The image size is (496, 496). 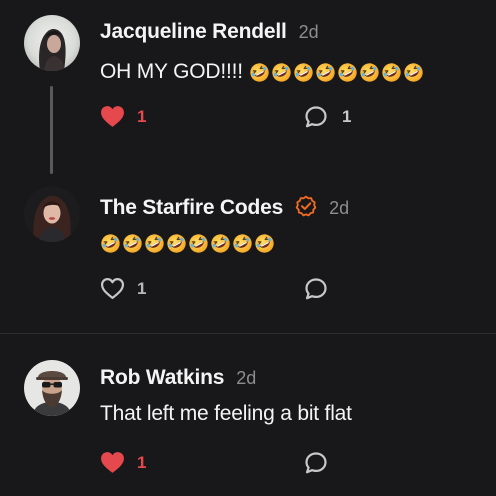 I want to click on verified-check-icon, so click(x=306, y=206).